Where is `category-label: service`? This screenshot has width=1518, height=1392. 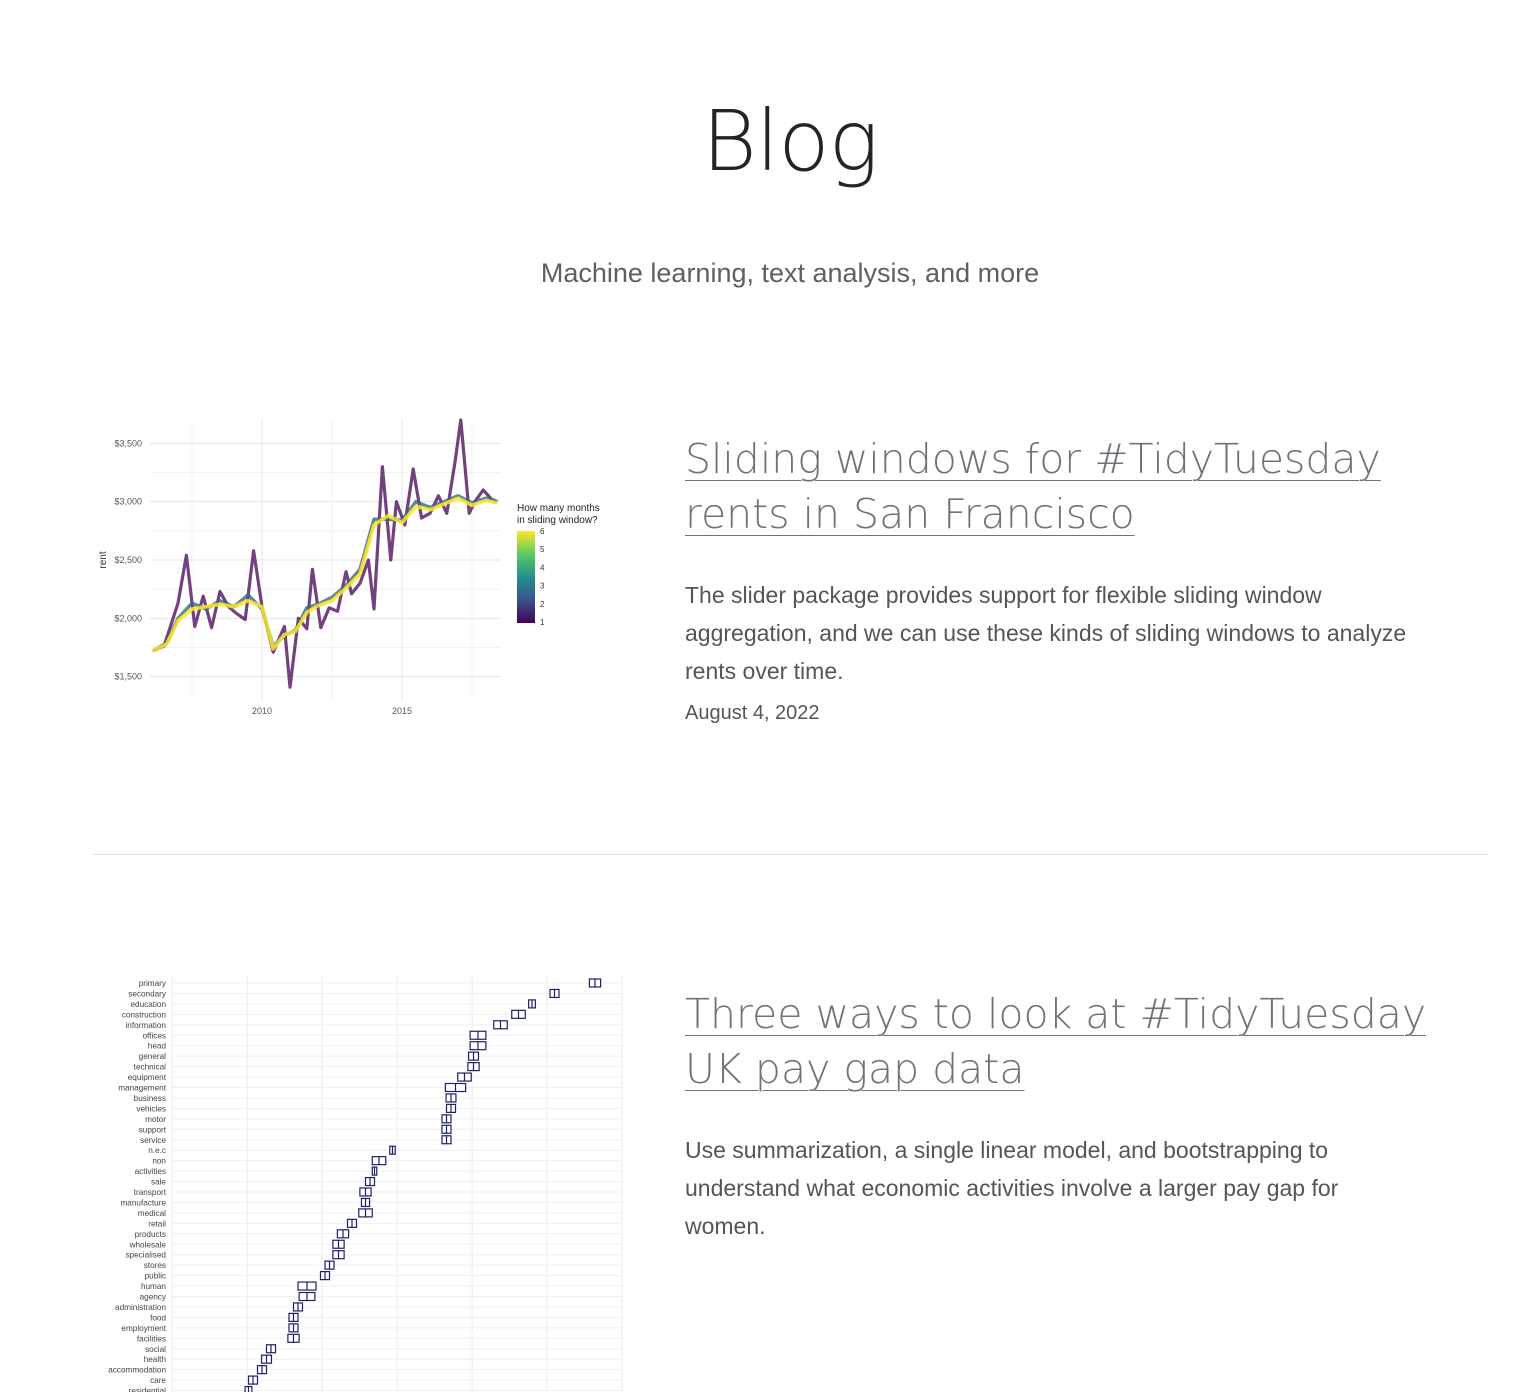
category-label: service is located at coordinates (153, 1140).